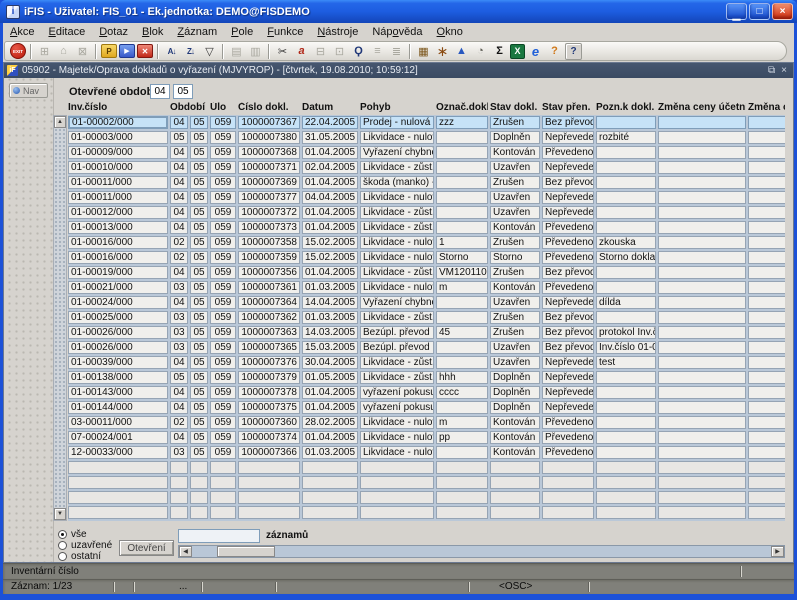 This screenshot has height=600, width=797. I want to click on cell: 04, so click(179, 152).